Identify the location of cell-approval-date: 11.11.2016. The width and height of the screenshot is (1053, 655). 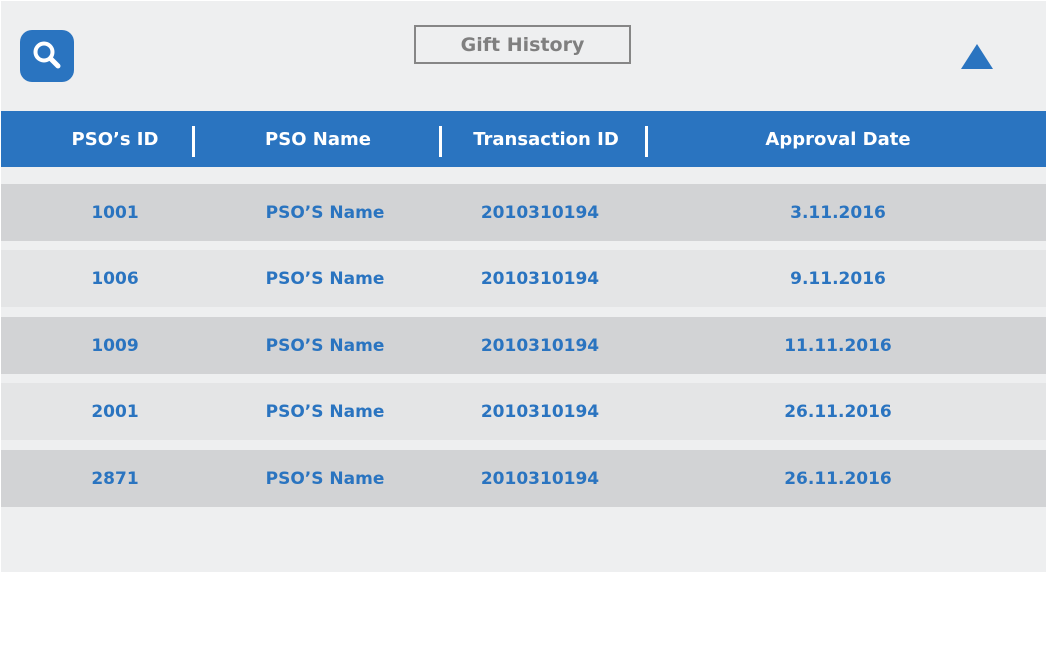
(838, 345).